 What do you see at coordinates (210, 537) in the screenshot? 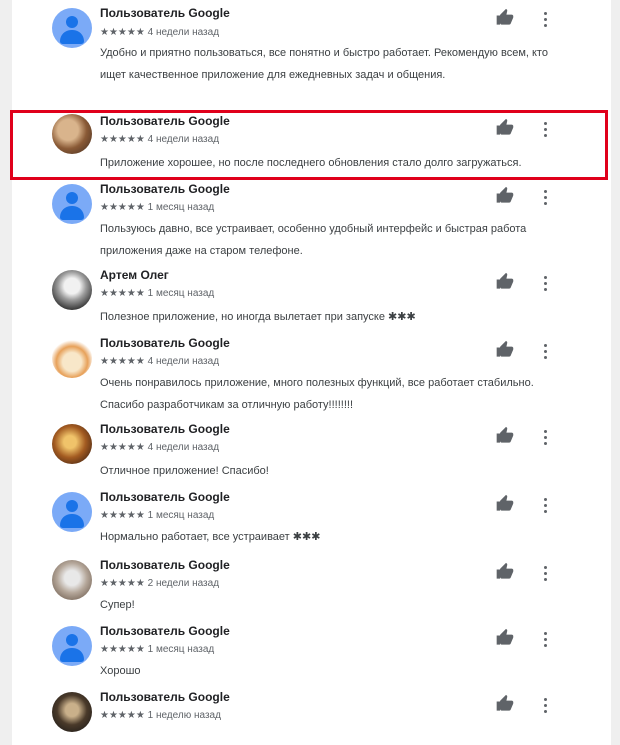
I see `review-text: Нормально работает, все устраивает ✱✱✱` at bounding box center [210, 537].